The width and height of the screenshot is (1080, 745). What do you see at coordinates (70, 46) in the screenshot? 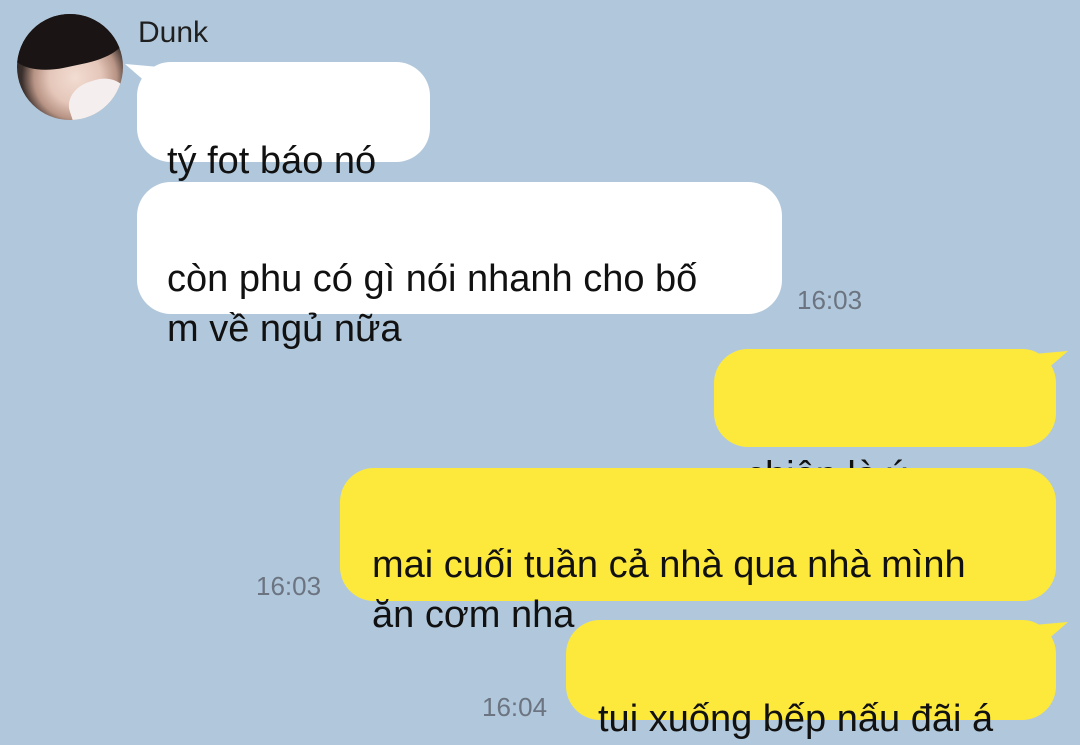
I see `avatar-hair` at bounding box center [70, 46].